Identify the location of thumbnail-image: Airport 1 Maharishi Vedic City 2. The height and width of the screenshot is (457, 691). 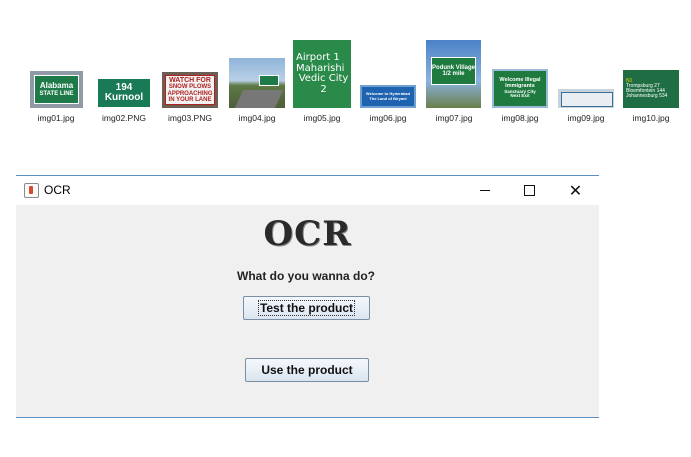
(322, 74).